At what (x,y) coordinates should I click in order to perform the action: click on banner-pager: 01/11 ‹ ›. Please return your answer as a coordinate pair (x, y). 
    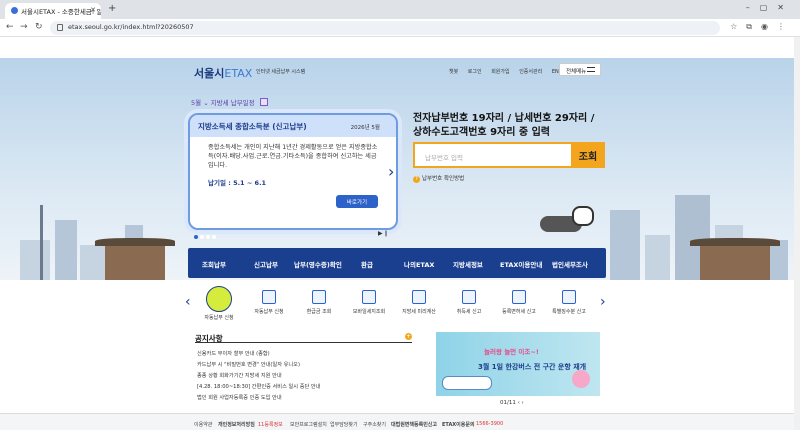
    Looking at the image, I should click on (512, 403).